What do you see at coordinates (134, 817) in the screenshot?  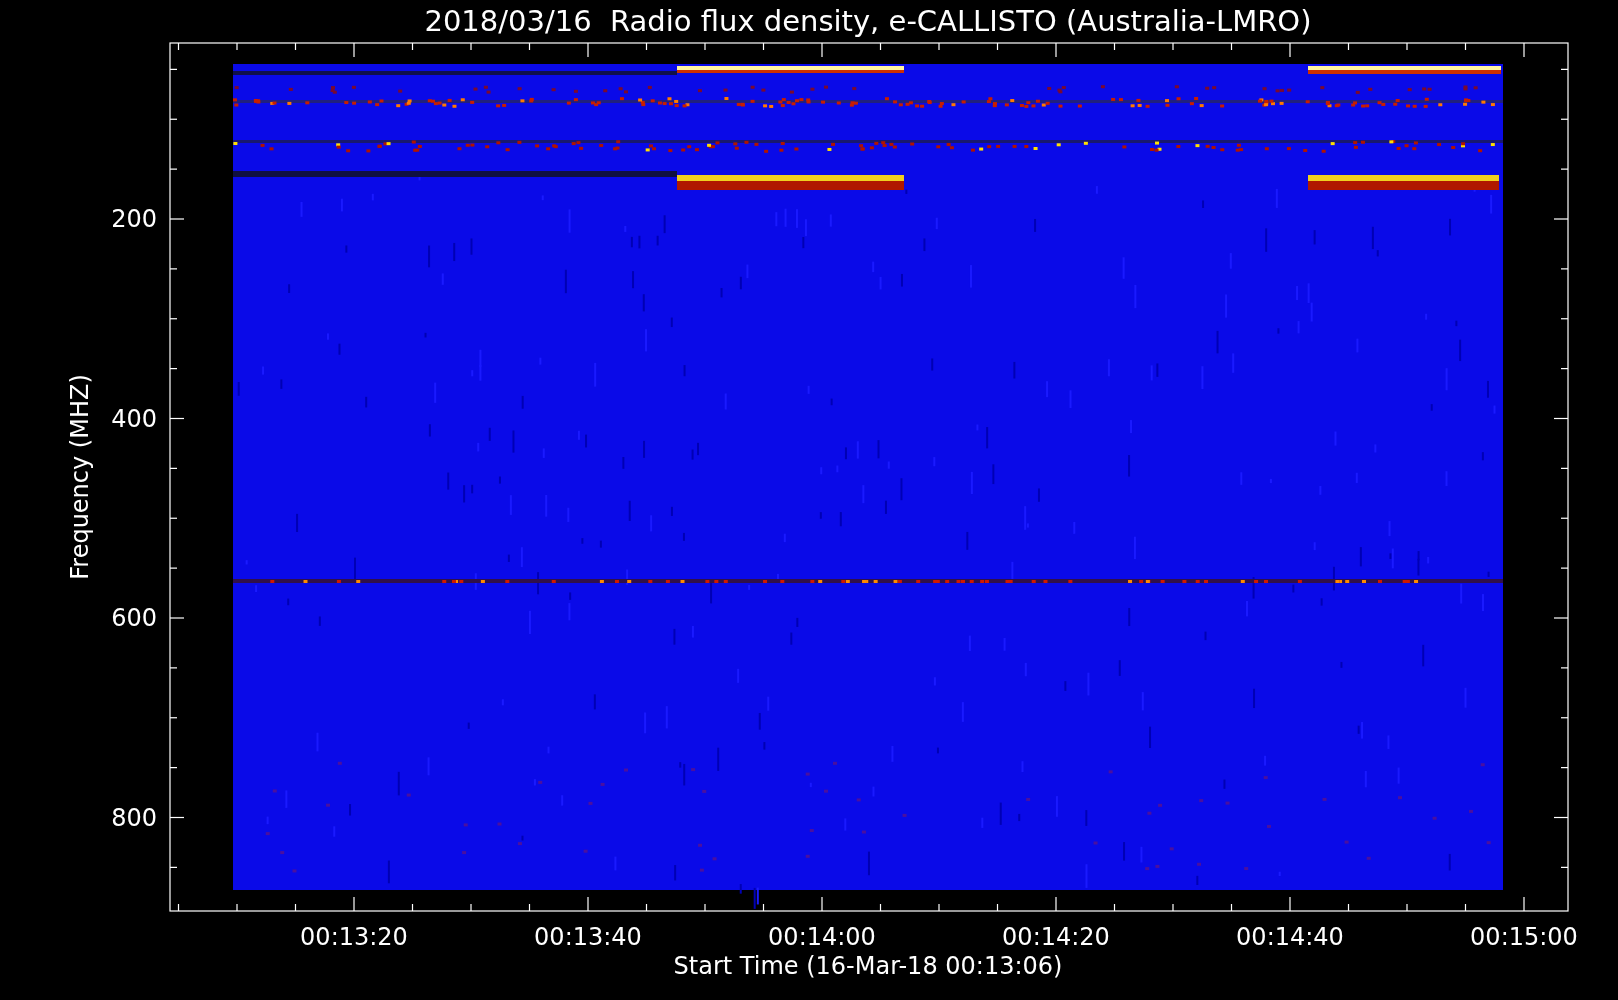 I see `y-tick-label: 800` at bounding box center [134, 817].